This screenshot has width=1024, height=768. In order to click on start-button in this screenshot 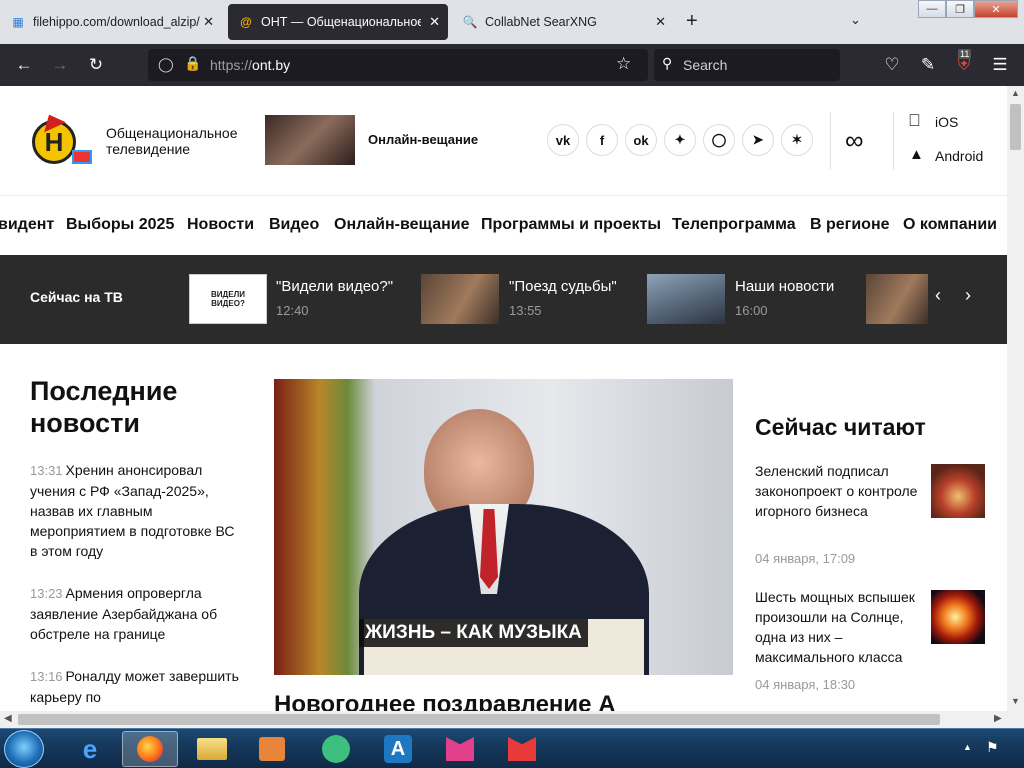, I will do `click(24, 749)`.